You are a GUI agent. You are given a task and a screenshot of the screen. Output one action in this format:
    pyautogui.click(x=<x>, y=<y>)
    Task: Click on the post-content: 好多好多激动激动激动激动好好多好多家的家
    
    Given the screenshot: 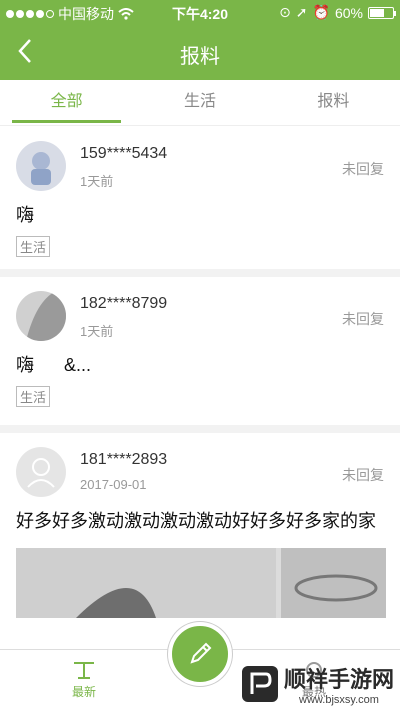 What is the action you would take?
    pyautogui.click(x=196, y=521)
    